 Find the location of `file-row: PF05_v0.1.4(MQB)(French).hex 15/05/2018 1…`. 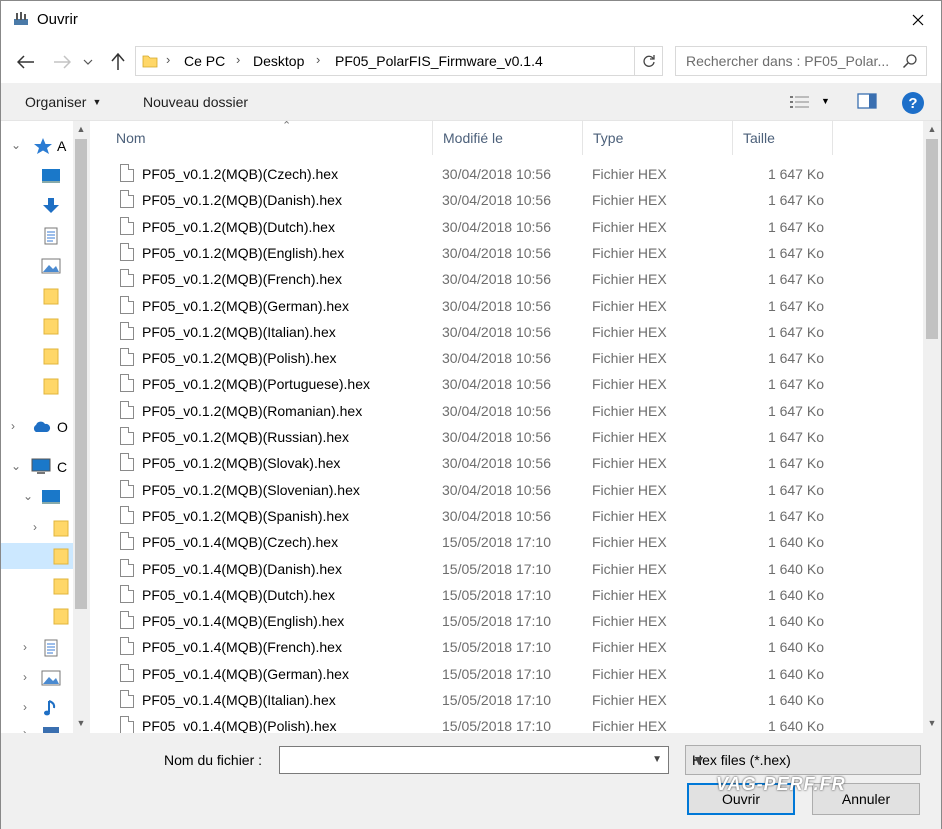

file-row: PF05_v0.1.4(MQB)(French).hex 15/05/2018 1… is located at coordinates (506, 647).